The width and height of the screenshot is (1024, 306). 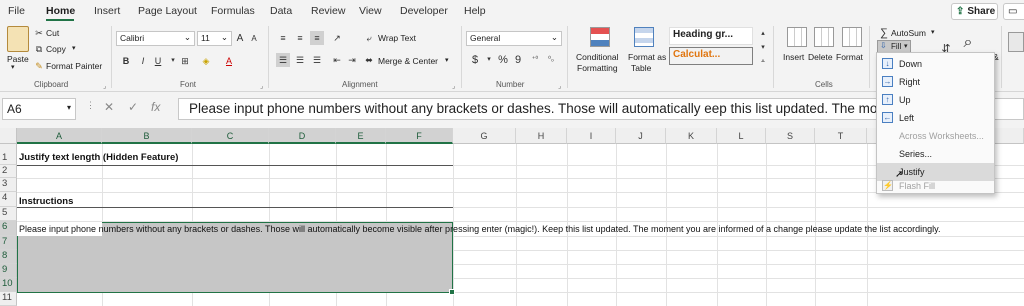 What do you see at coordinates (214, 38) in the screenshot?
I see `font-size-select: 11 ⌄` at bounding box center [214, 38].